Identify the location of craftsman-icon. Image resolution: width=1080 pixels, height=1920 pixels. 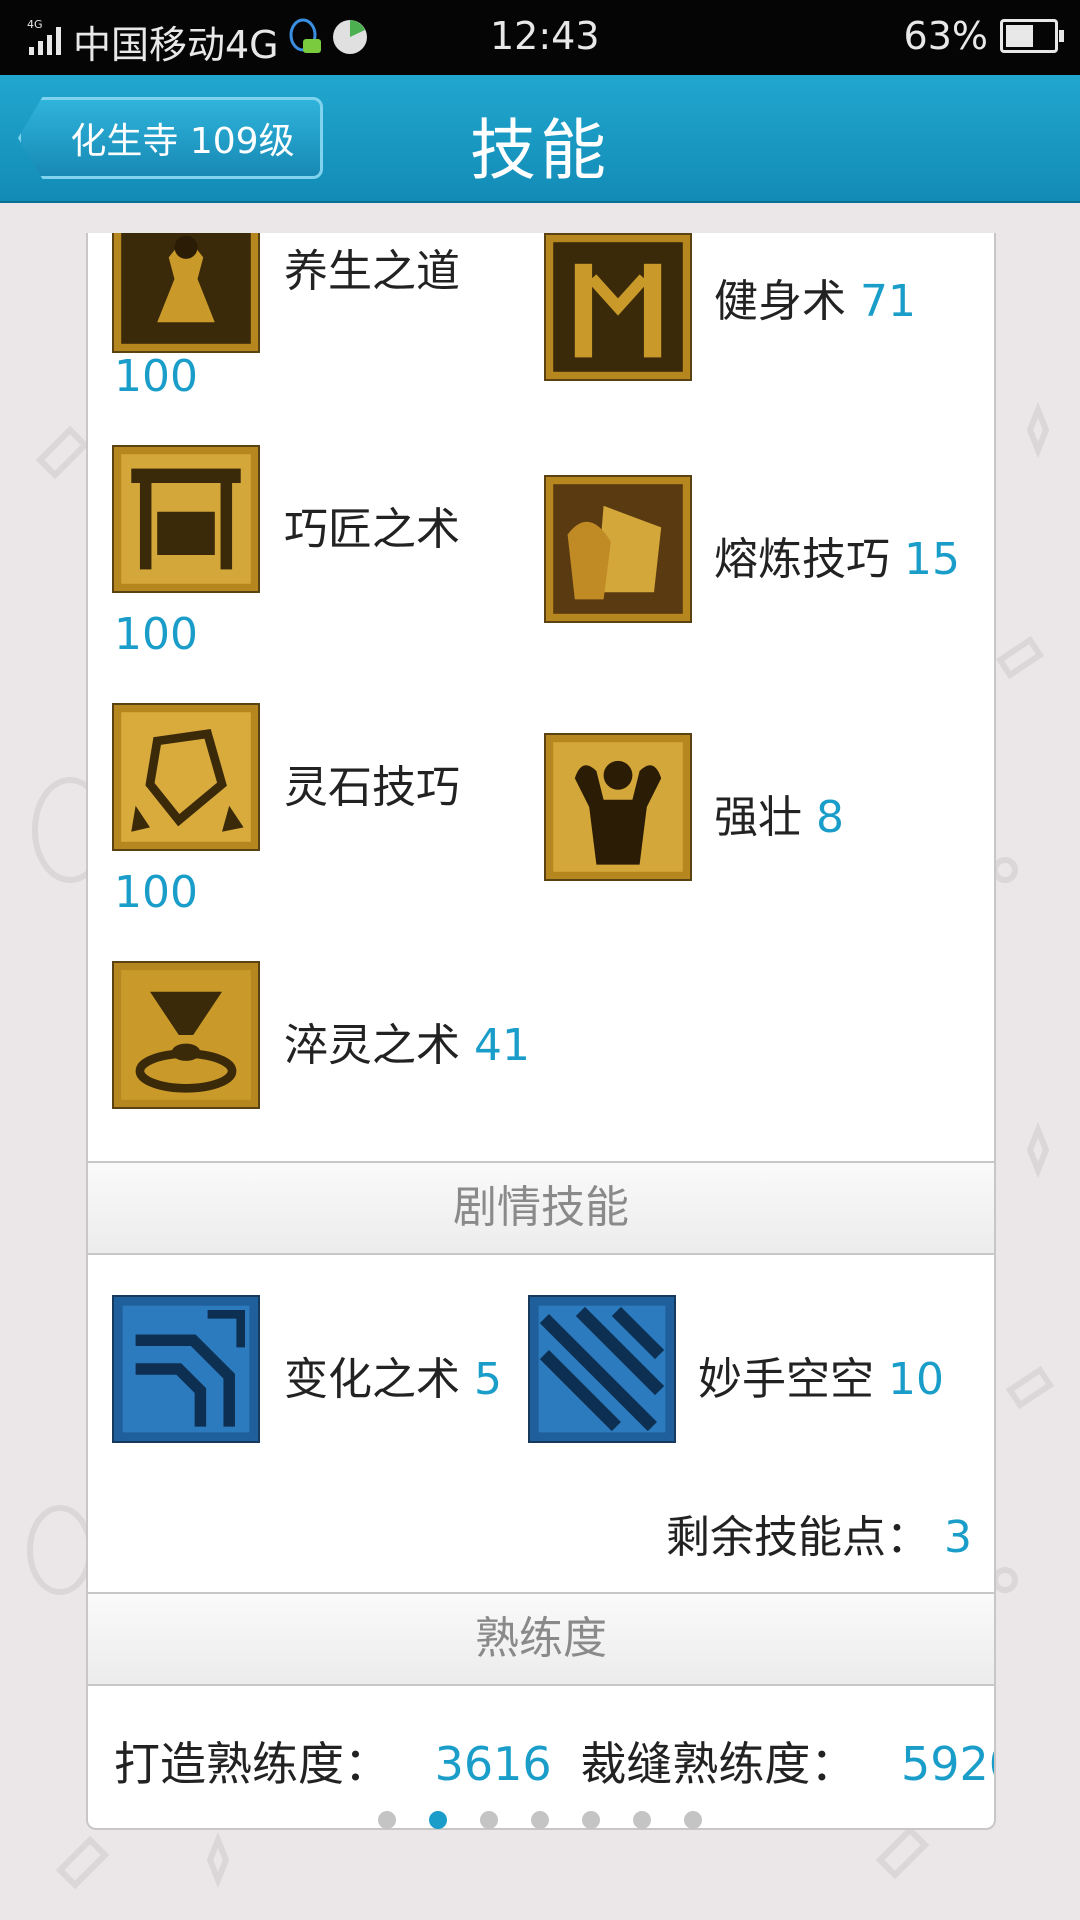
(186, 519).